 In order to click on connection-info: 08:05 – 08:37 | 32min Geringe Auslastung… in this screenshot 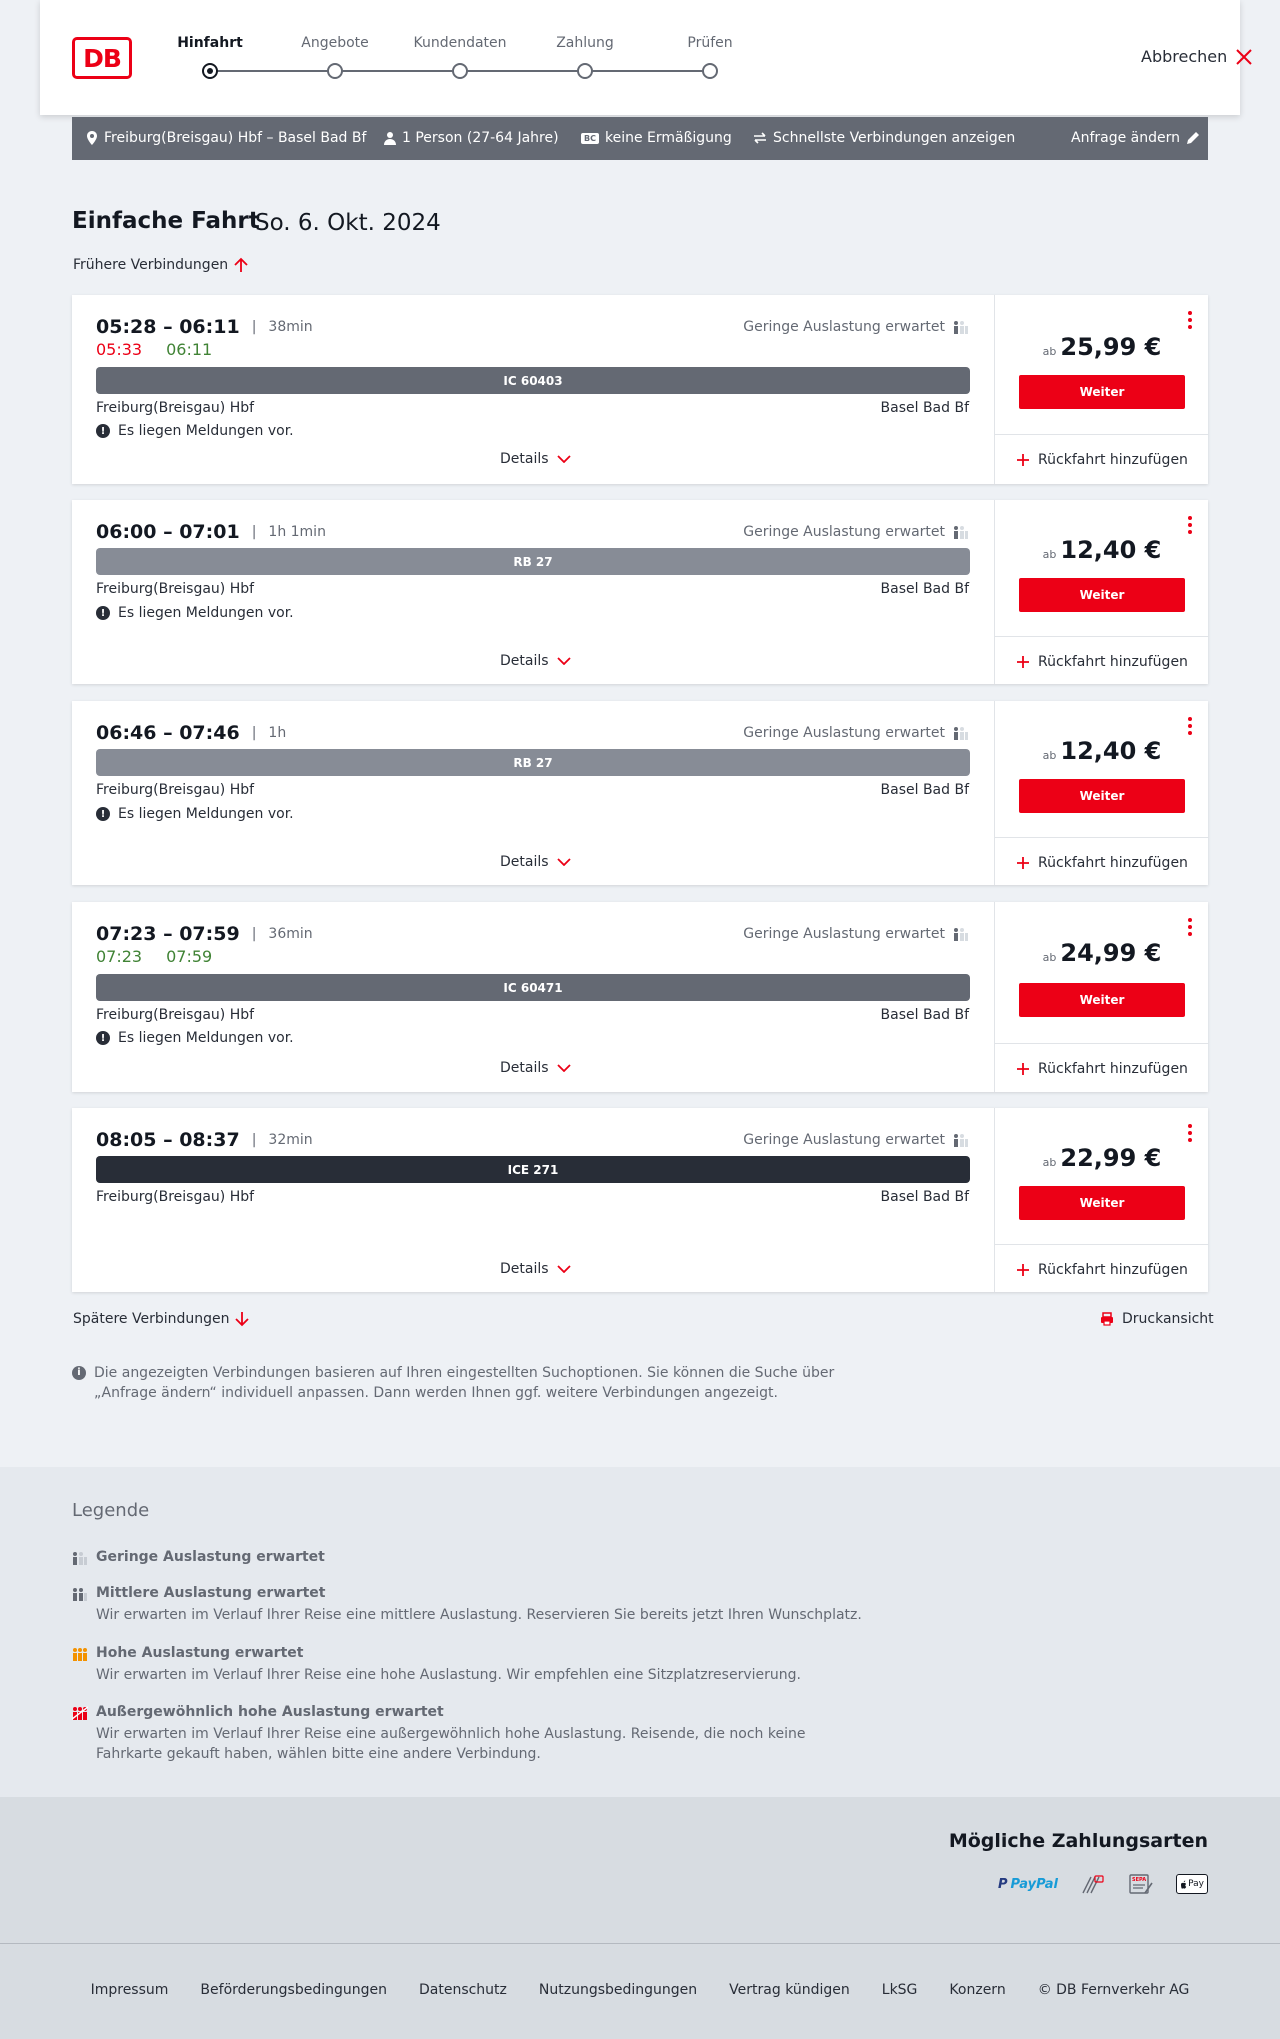, I will do `click(532, 1200)`.